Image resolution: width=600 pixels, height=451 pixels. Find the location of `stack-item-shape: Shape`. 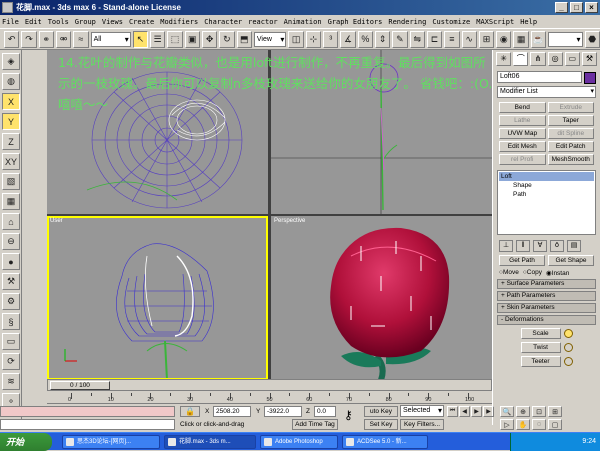

stack-item-shape: Shape is located at coordinates (546, 185).